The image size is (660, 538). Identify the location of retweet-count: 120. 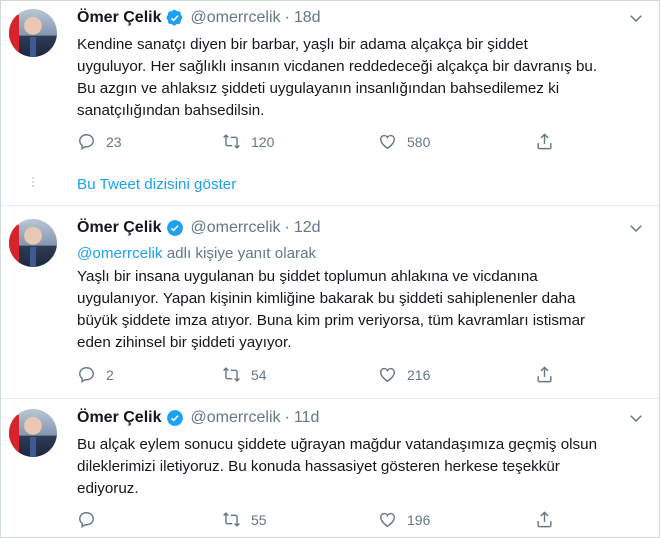
(263, 141).